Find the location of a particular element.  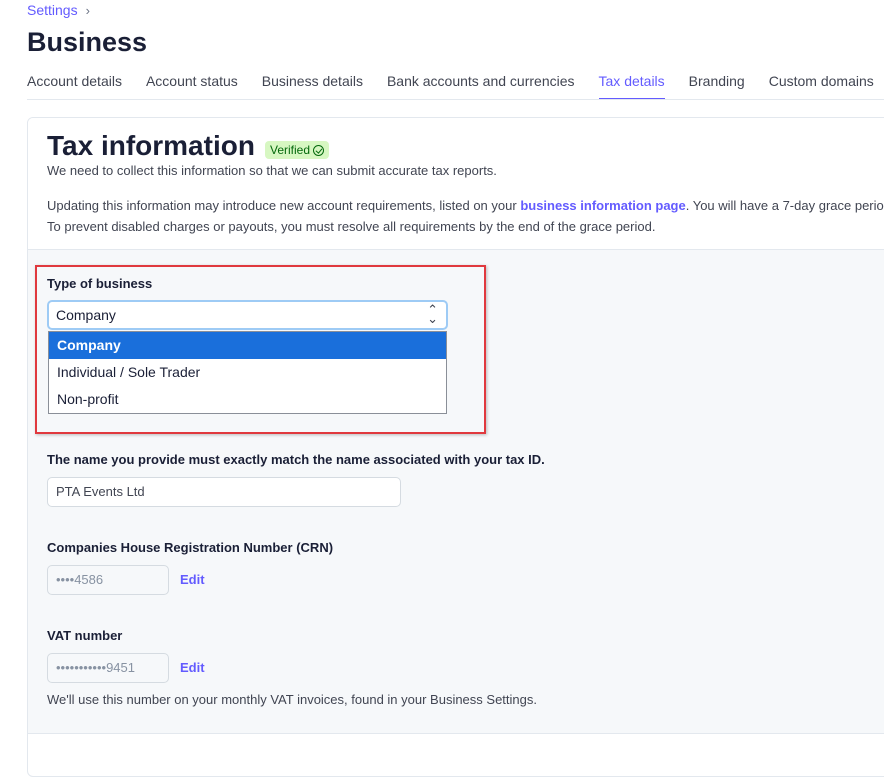

verified-badge-label: Verified is located at coordinates (290, 150).